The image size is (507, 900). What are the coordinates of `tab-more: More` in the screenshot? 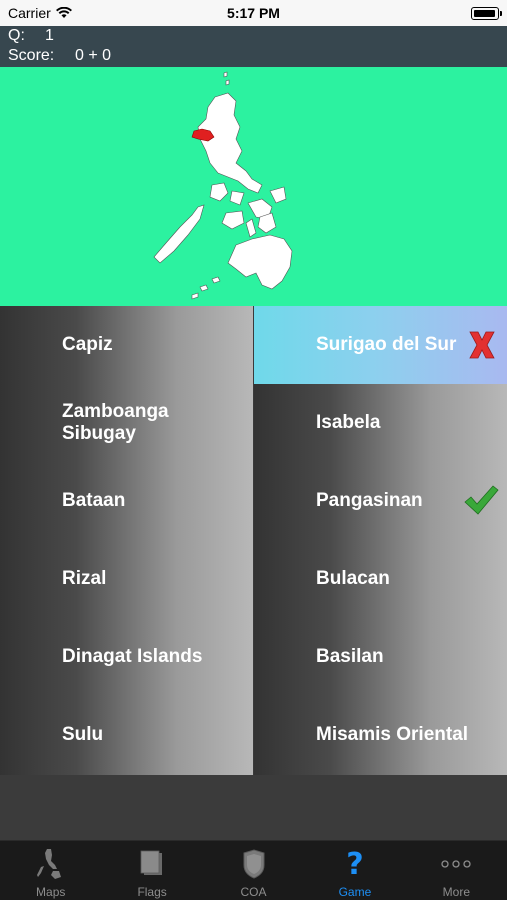 It's located at (456, 870).